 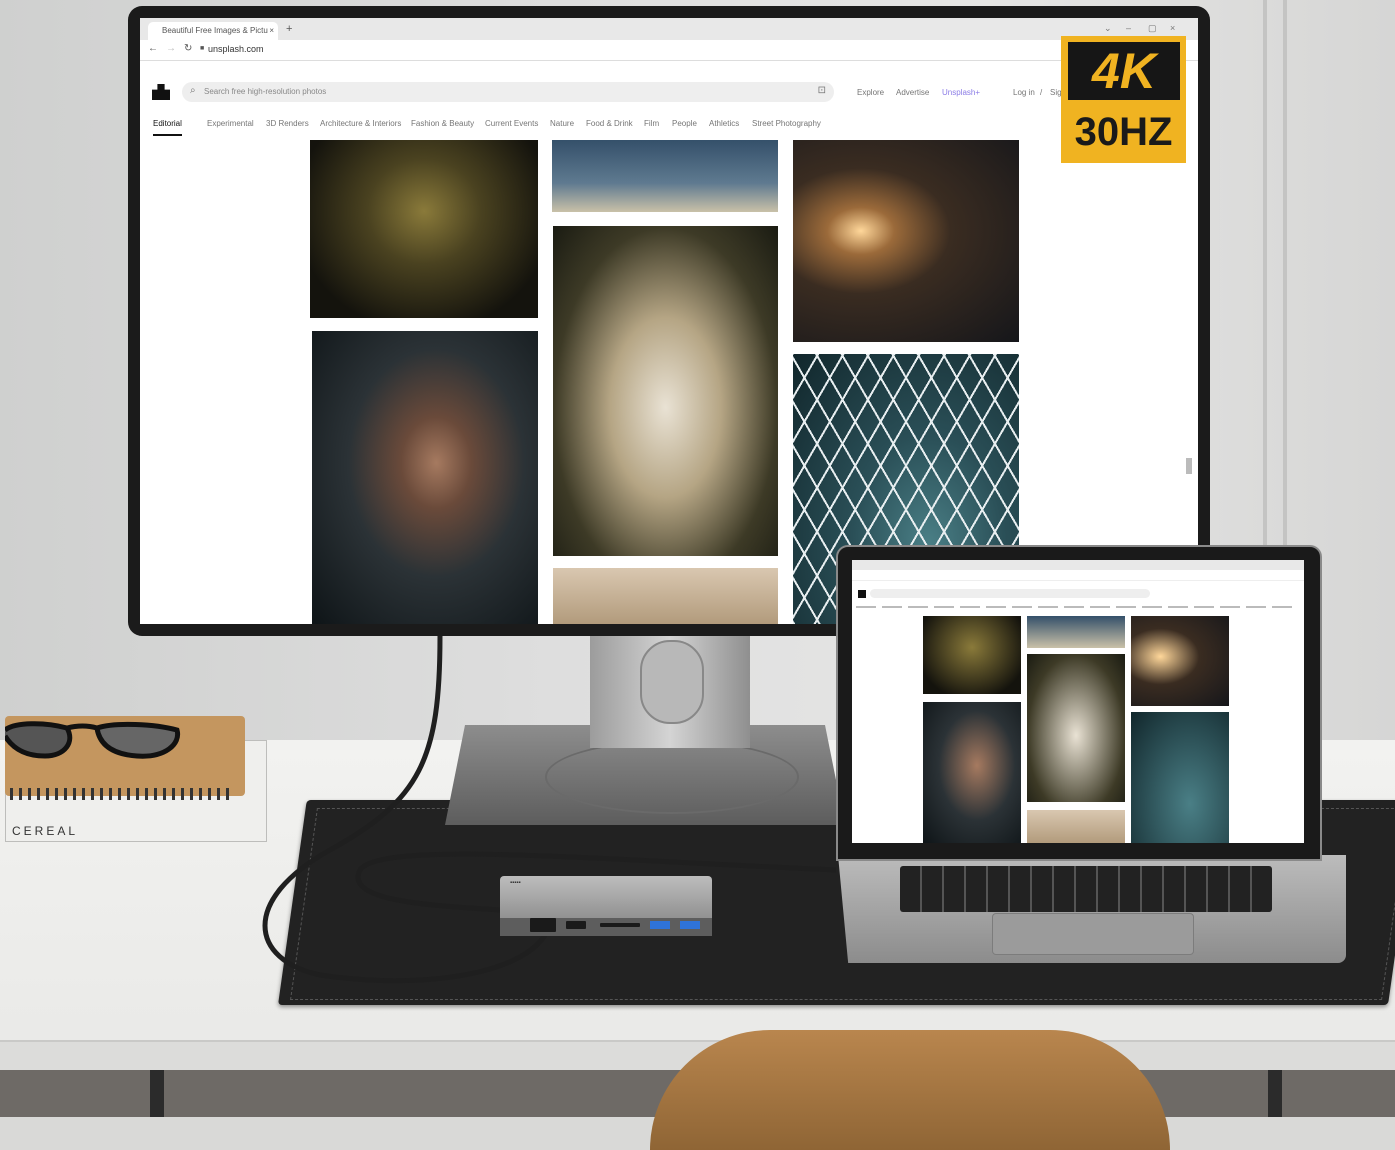 What do you see at coordinates (1056, 92) in the screenshot?
I see `nav-signup: Sig` at bounding box center [1056, 92].